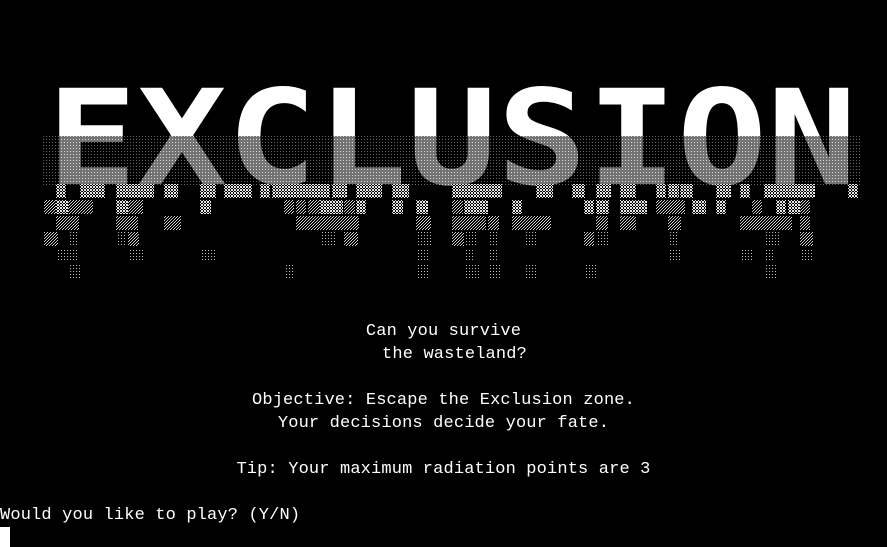 The height and width of the screenshot is (547, 887). Describe the element at coordinates (443, 423) in the screenshot. I see `decisions-text: Your decisions decide your fate.` at that location.